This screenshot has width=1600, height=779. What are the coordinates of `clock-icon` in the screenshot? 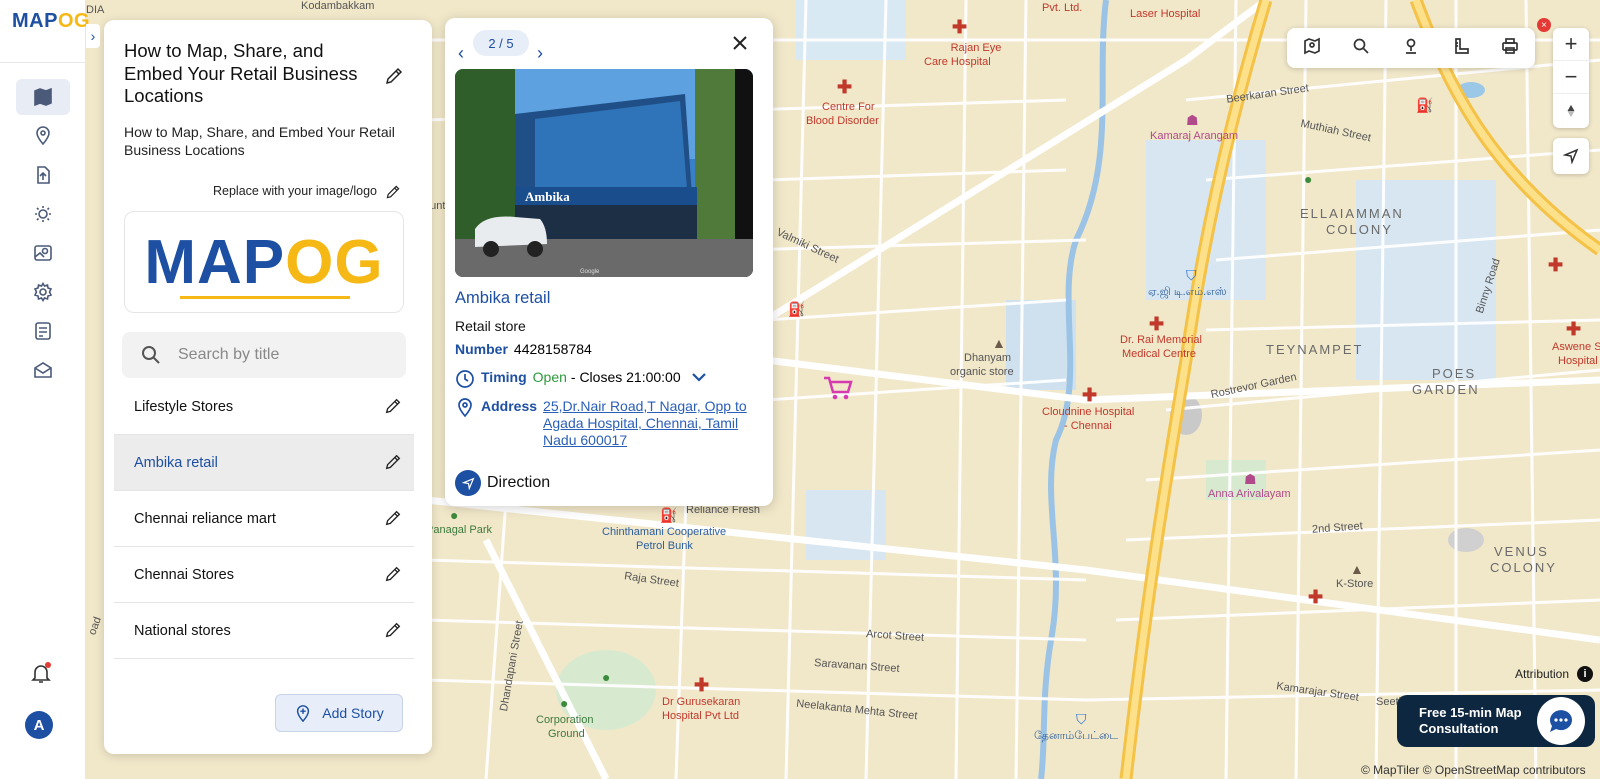 It's located at (465, 379).